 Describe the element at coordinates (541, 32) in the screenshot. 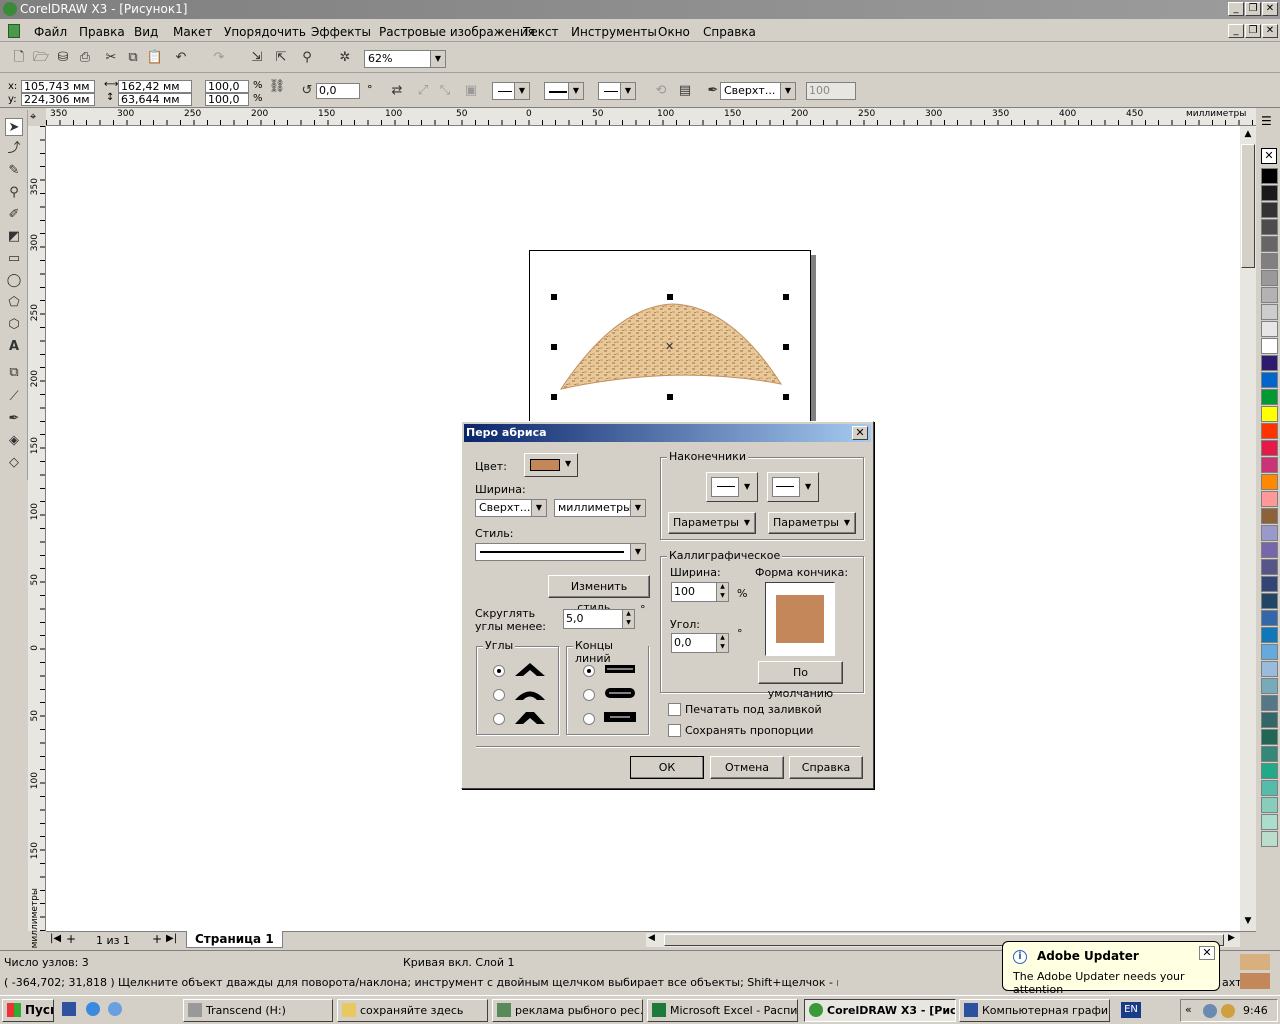

I see `menu-text: Текст` at that location.